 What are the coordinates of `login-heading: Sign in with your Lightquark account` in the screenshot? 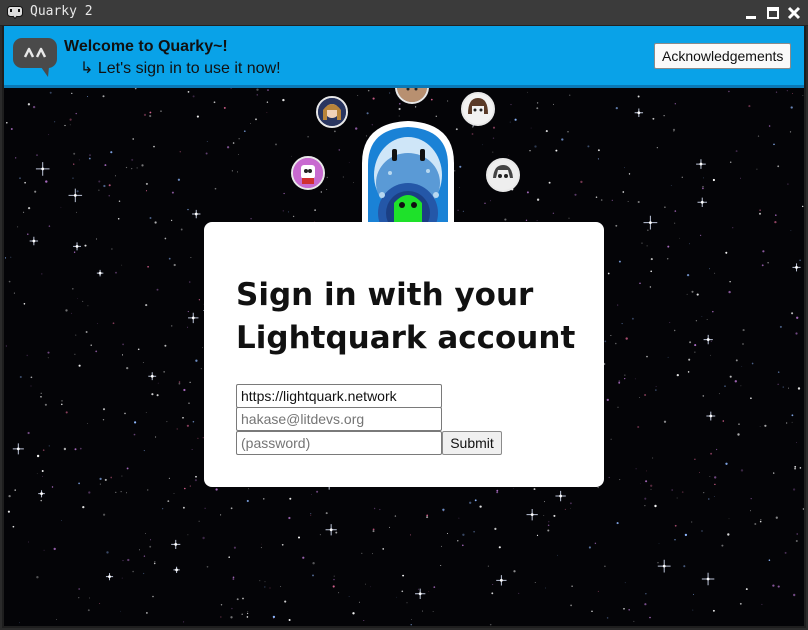 It's located at (406, 316).